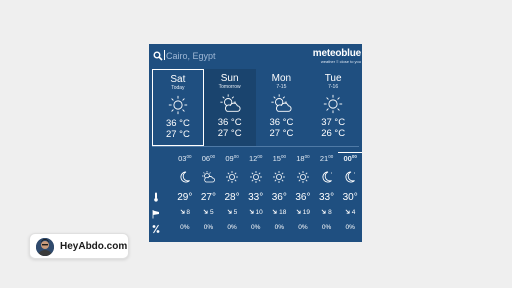 This screenshot has height=288, width=512. I want to click on hour-cell: 1500, so click(279, 158).